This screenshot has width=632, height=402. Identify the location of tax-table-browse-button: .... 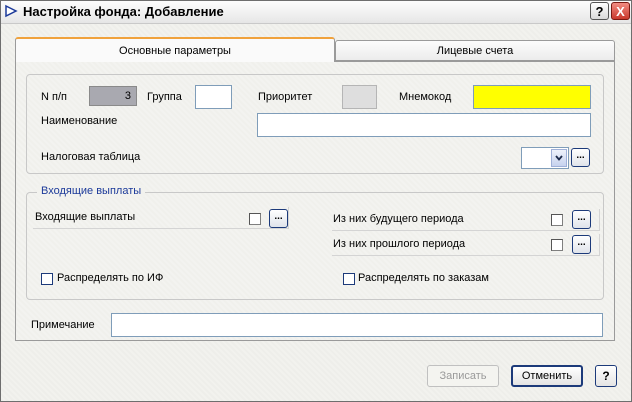
(580, 157).